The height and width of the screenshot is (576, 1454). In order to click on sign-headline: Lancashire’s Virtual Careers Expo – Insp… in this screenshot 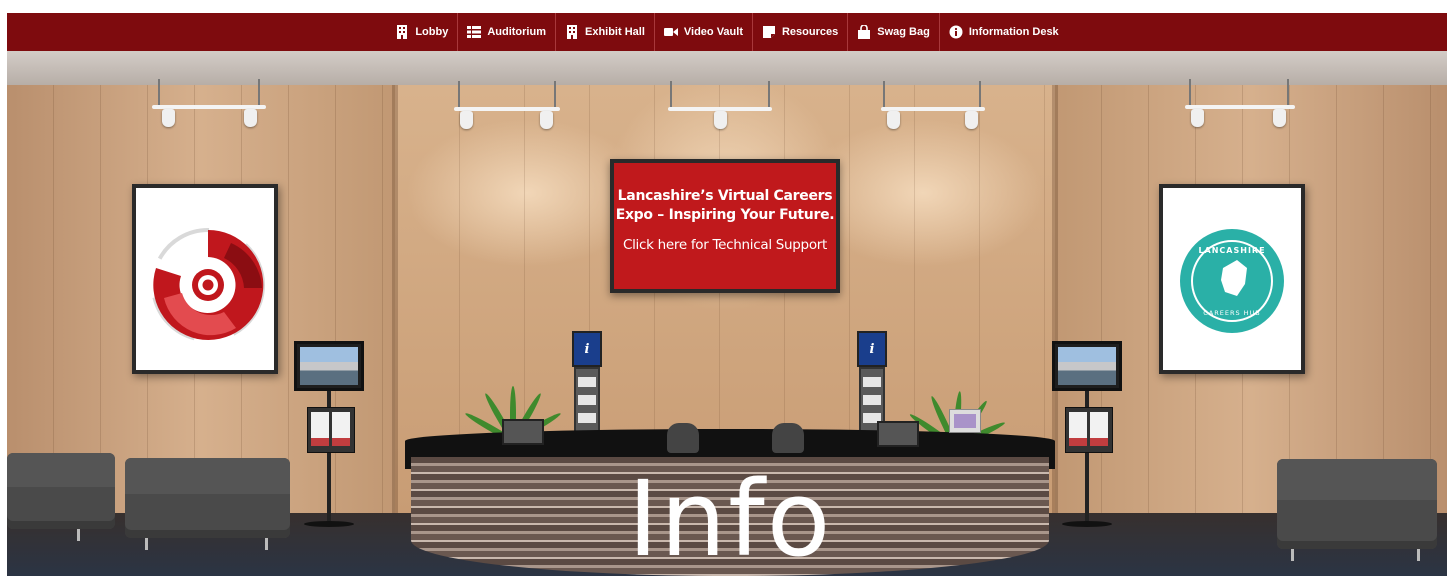, I will do `click(725, 206)`.